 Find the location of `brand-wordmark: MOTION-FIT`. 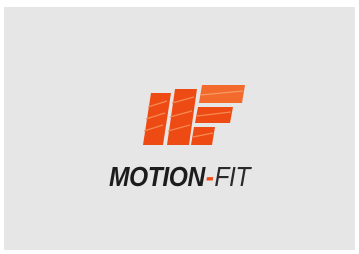

brand-wordmark: MOTION-FIT is located at coordinates (179, 177).